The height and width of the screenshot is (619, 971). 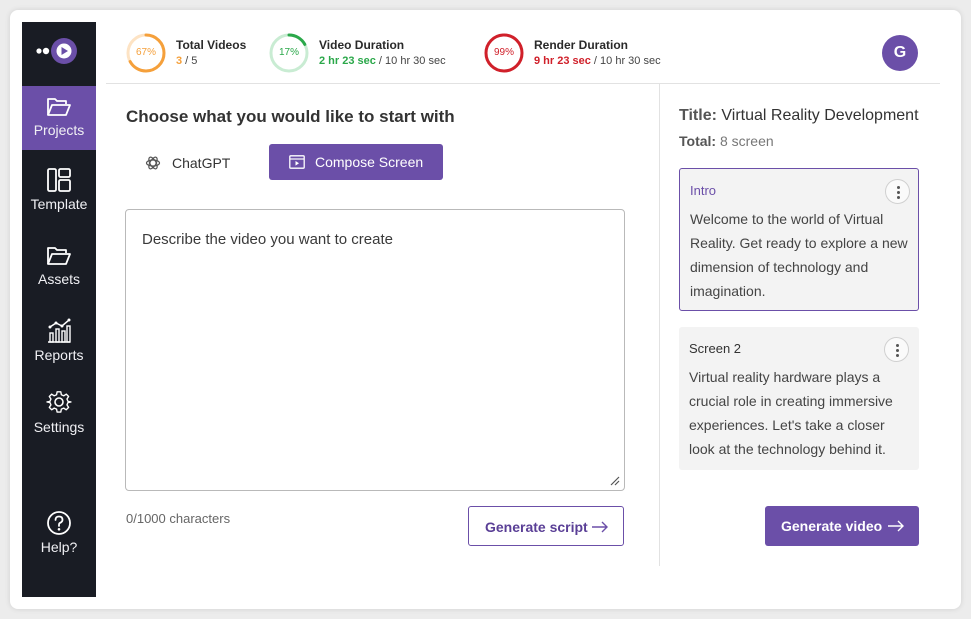 What do you see at coordinates (832, 526) in the screenshot?
I see `generate-video-label: Generate video` at bounding box center [832, 526].